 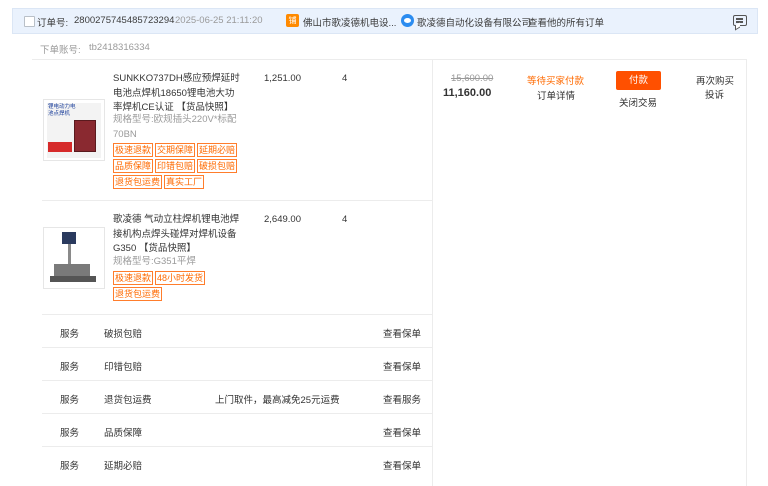 I want to click on pay-button: 付款, so click(x=638, y=80).